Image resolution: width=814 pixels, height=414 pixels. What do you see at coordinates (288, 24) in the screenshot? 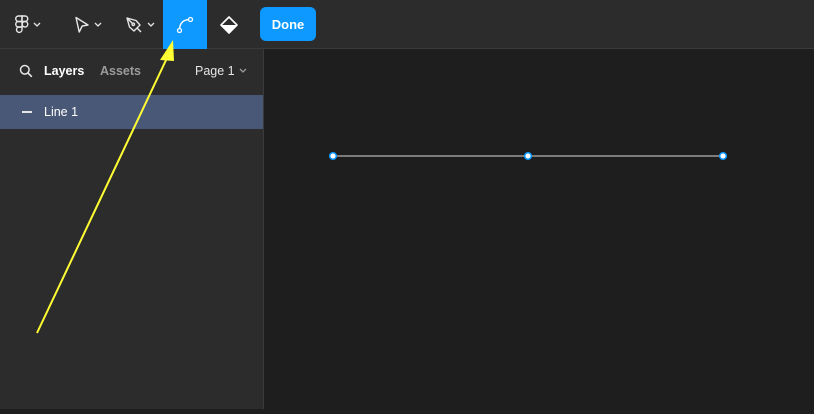
I see `done-button: Done` at bounding box center [288, 24].